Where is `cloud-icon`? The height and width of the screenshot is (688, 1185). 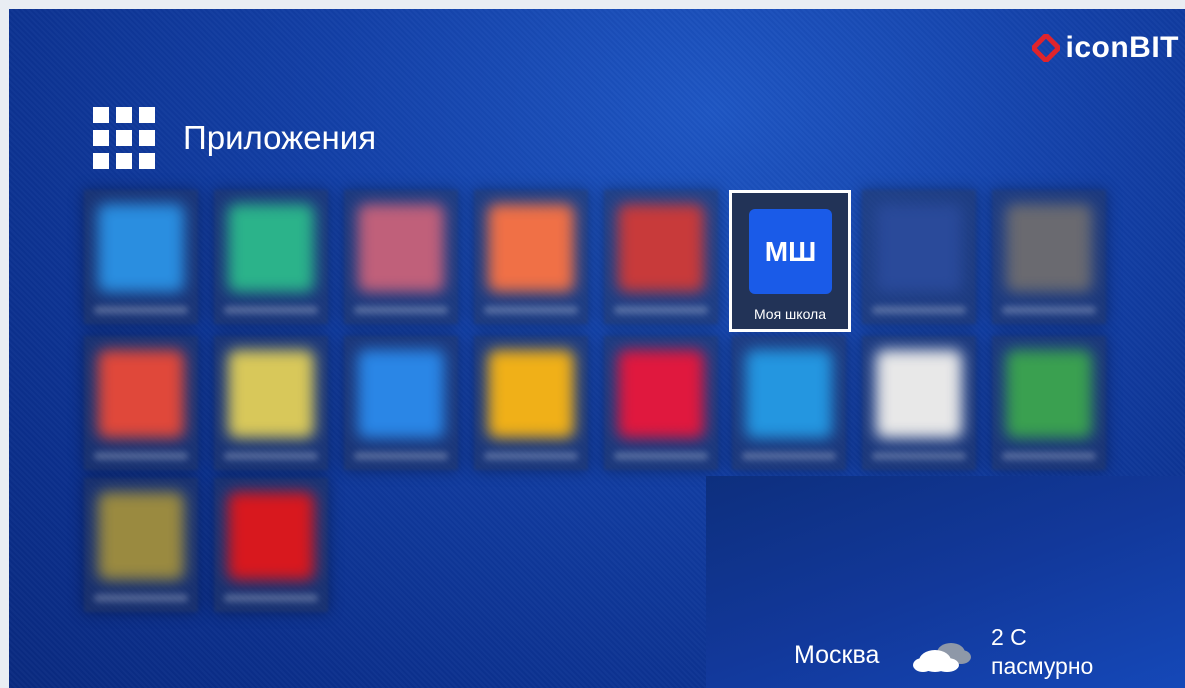 cloud-icon is located at coordinates (942, 657).